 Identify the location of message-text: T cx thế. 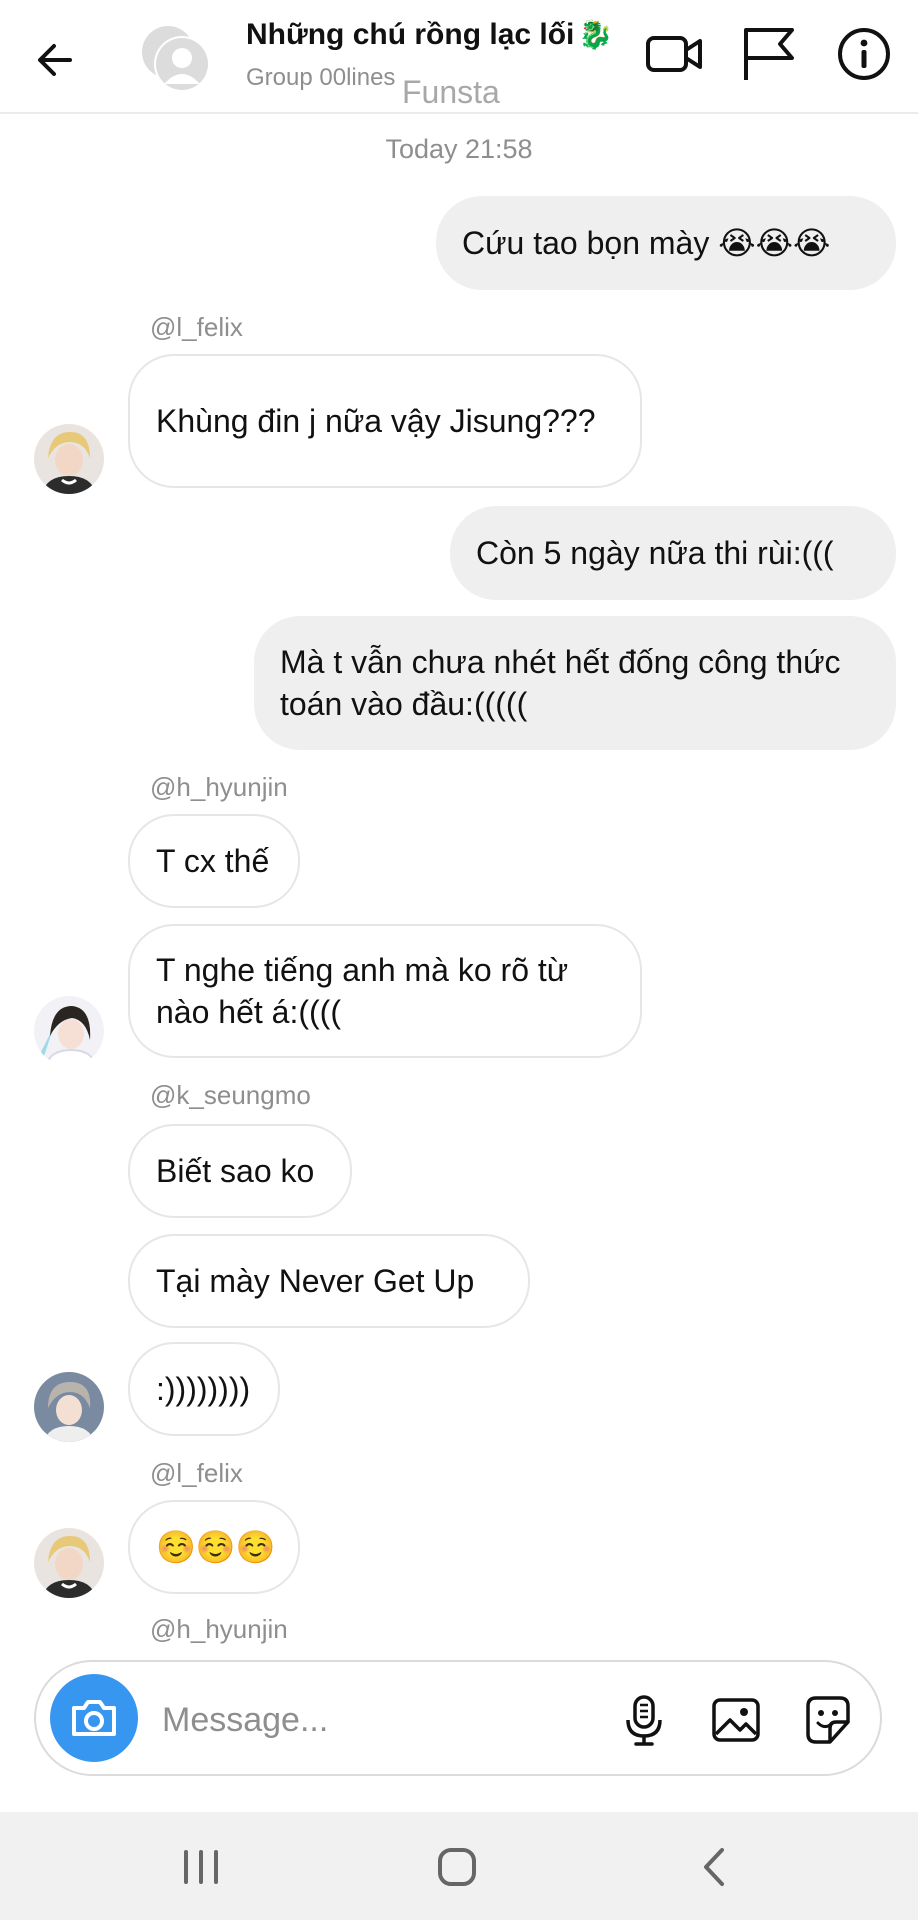
(213, 861).